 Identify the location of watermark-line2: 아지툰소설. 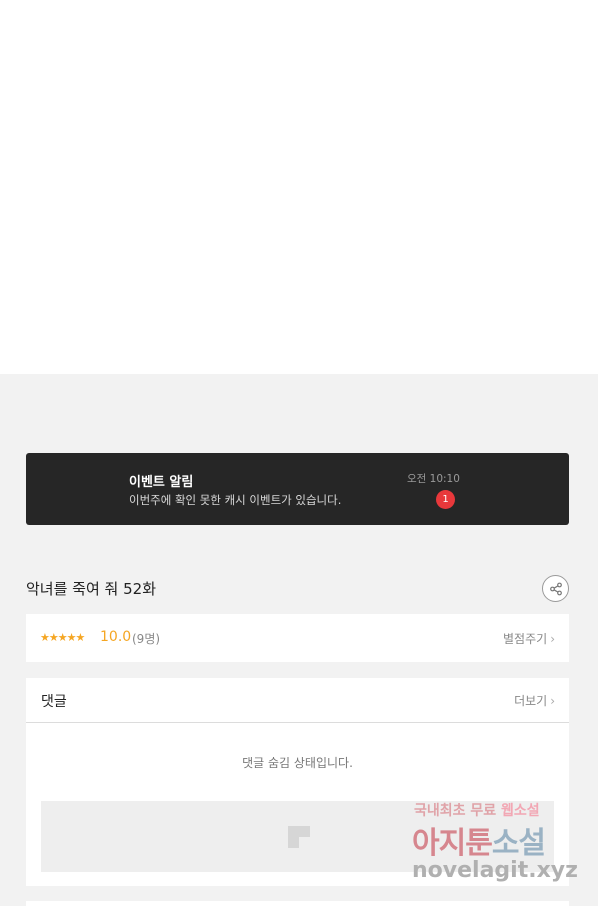
(479, 840).